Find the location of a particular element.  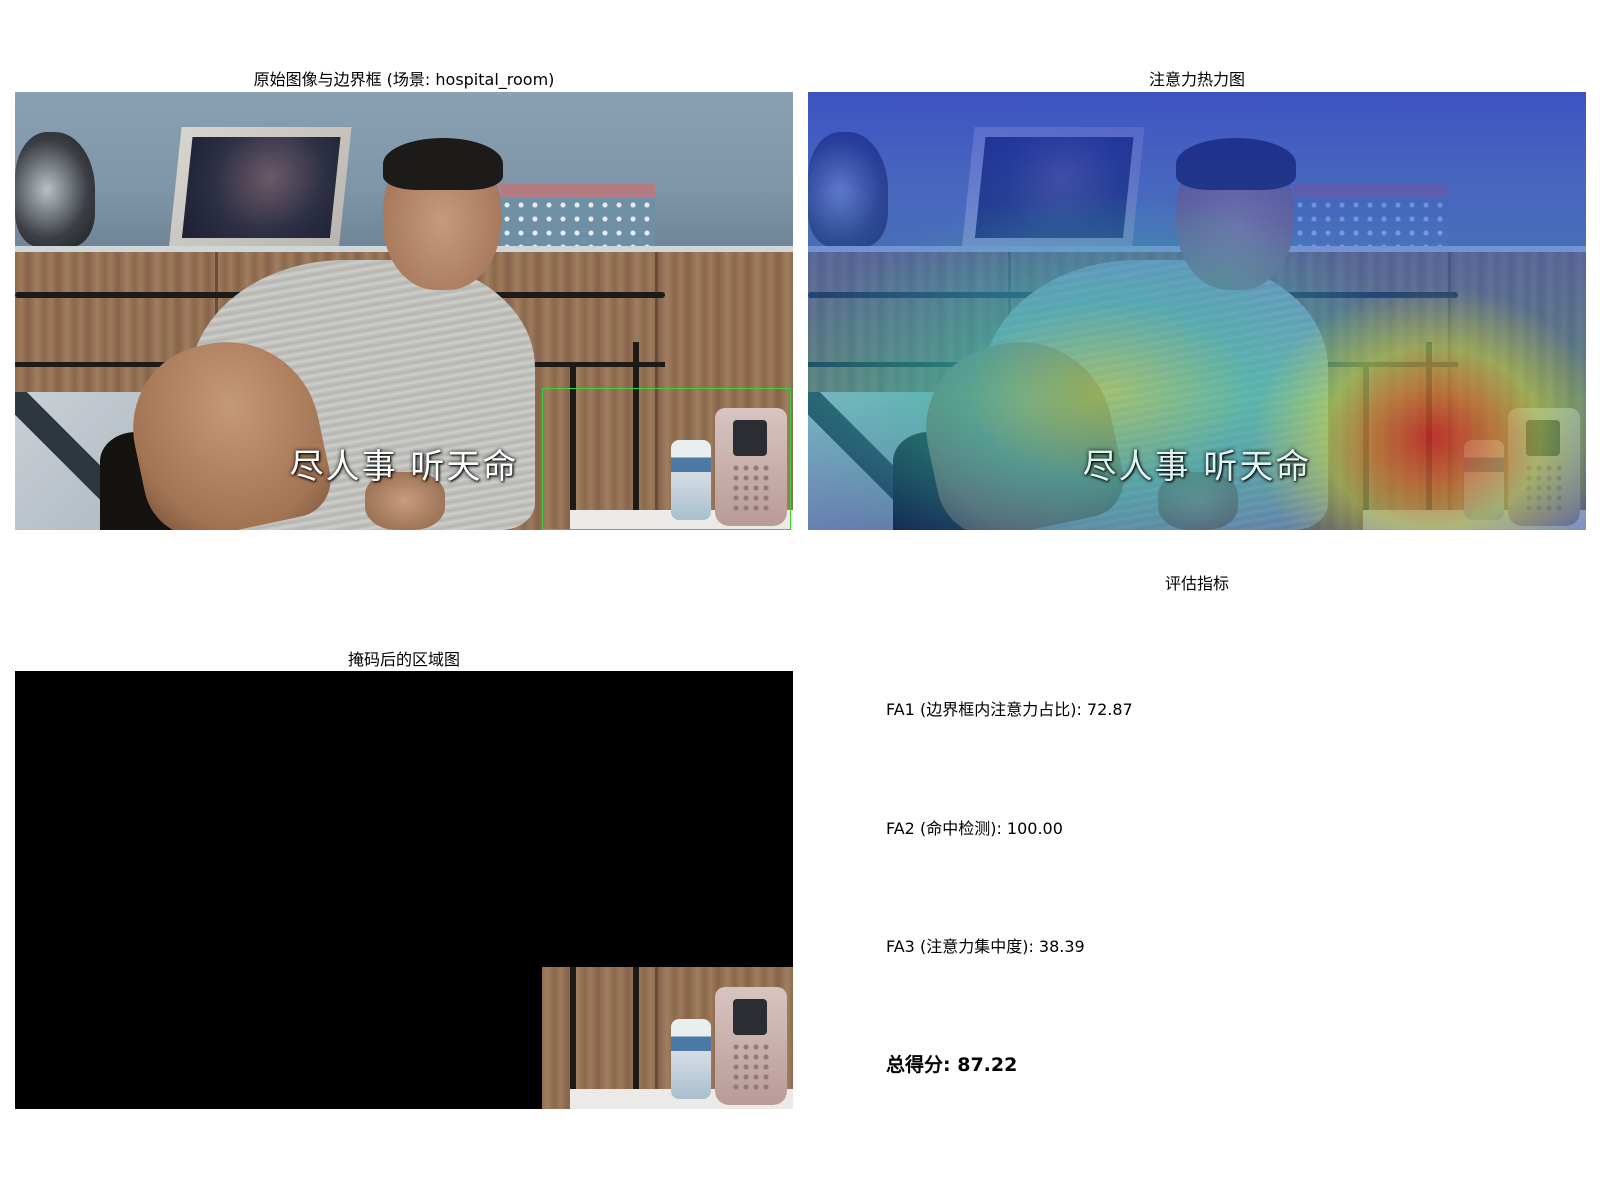

metric-fa2-value: 100.00 is located at coordinates (1034, 828).